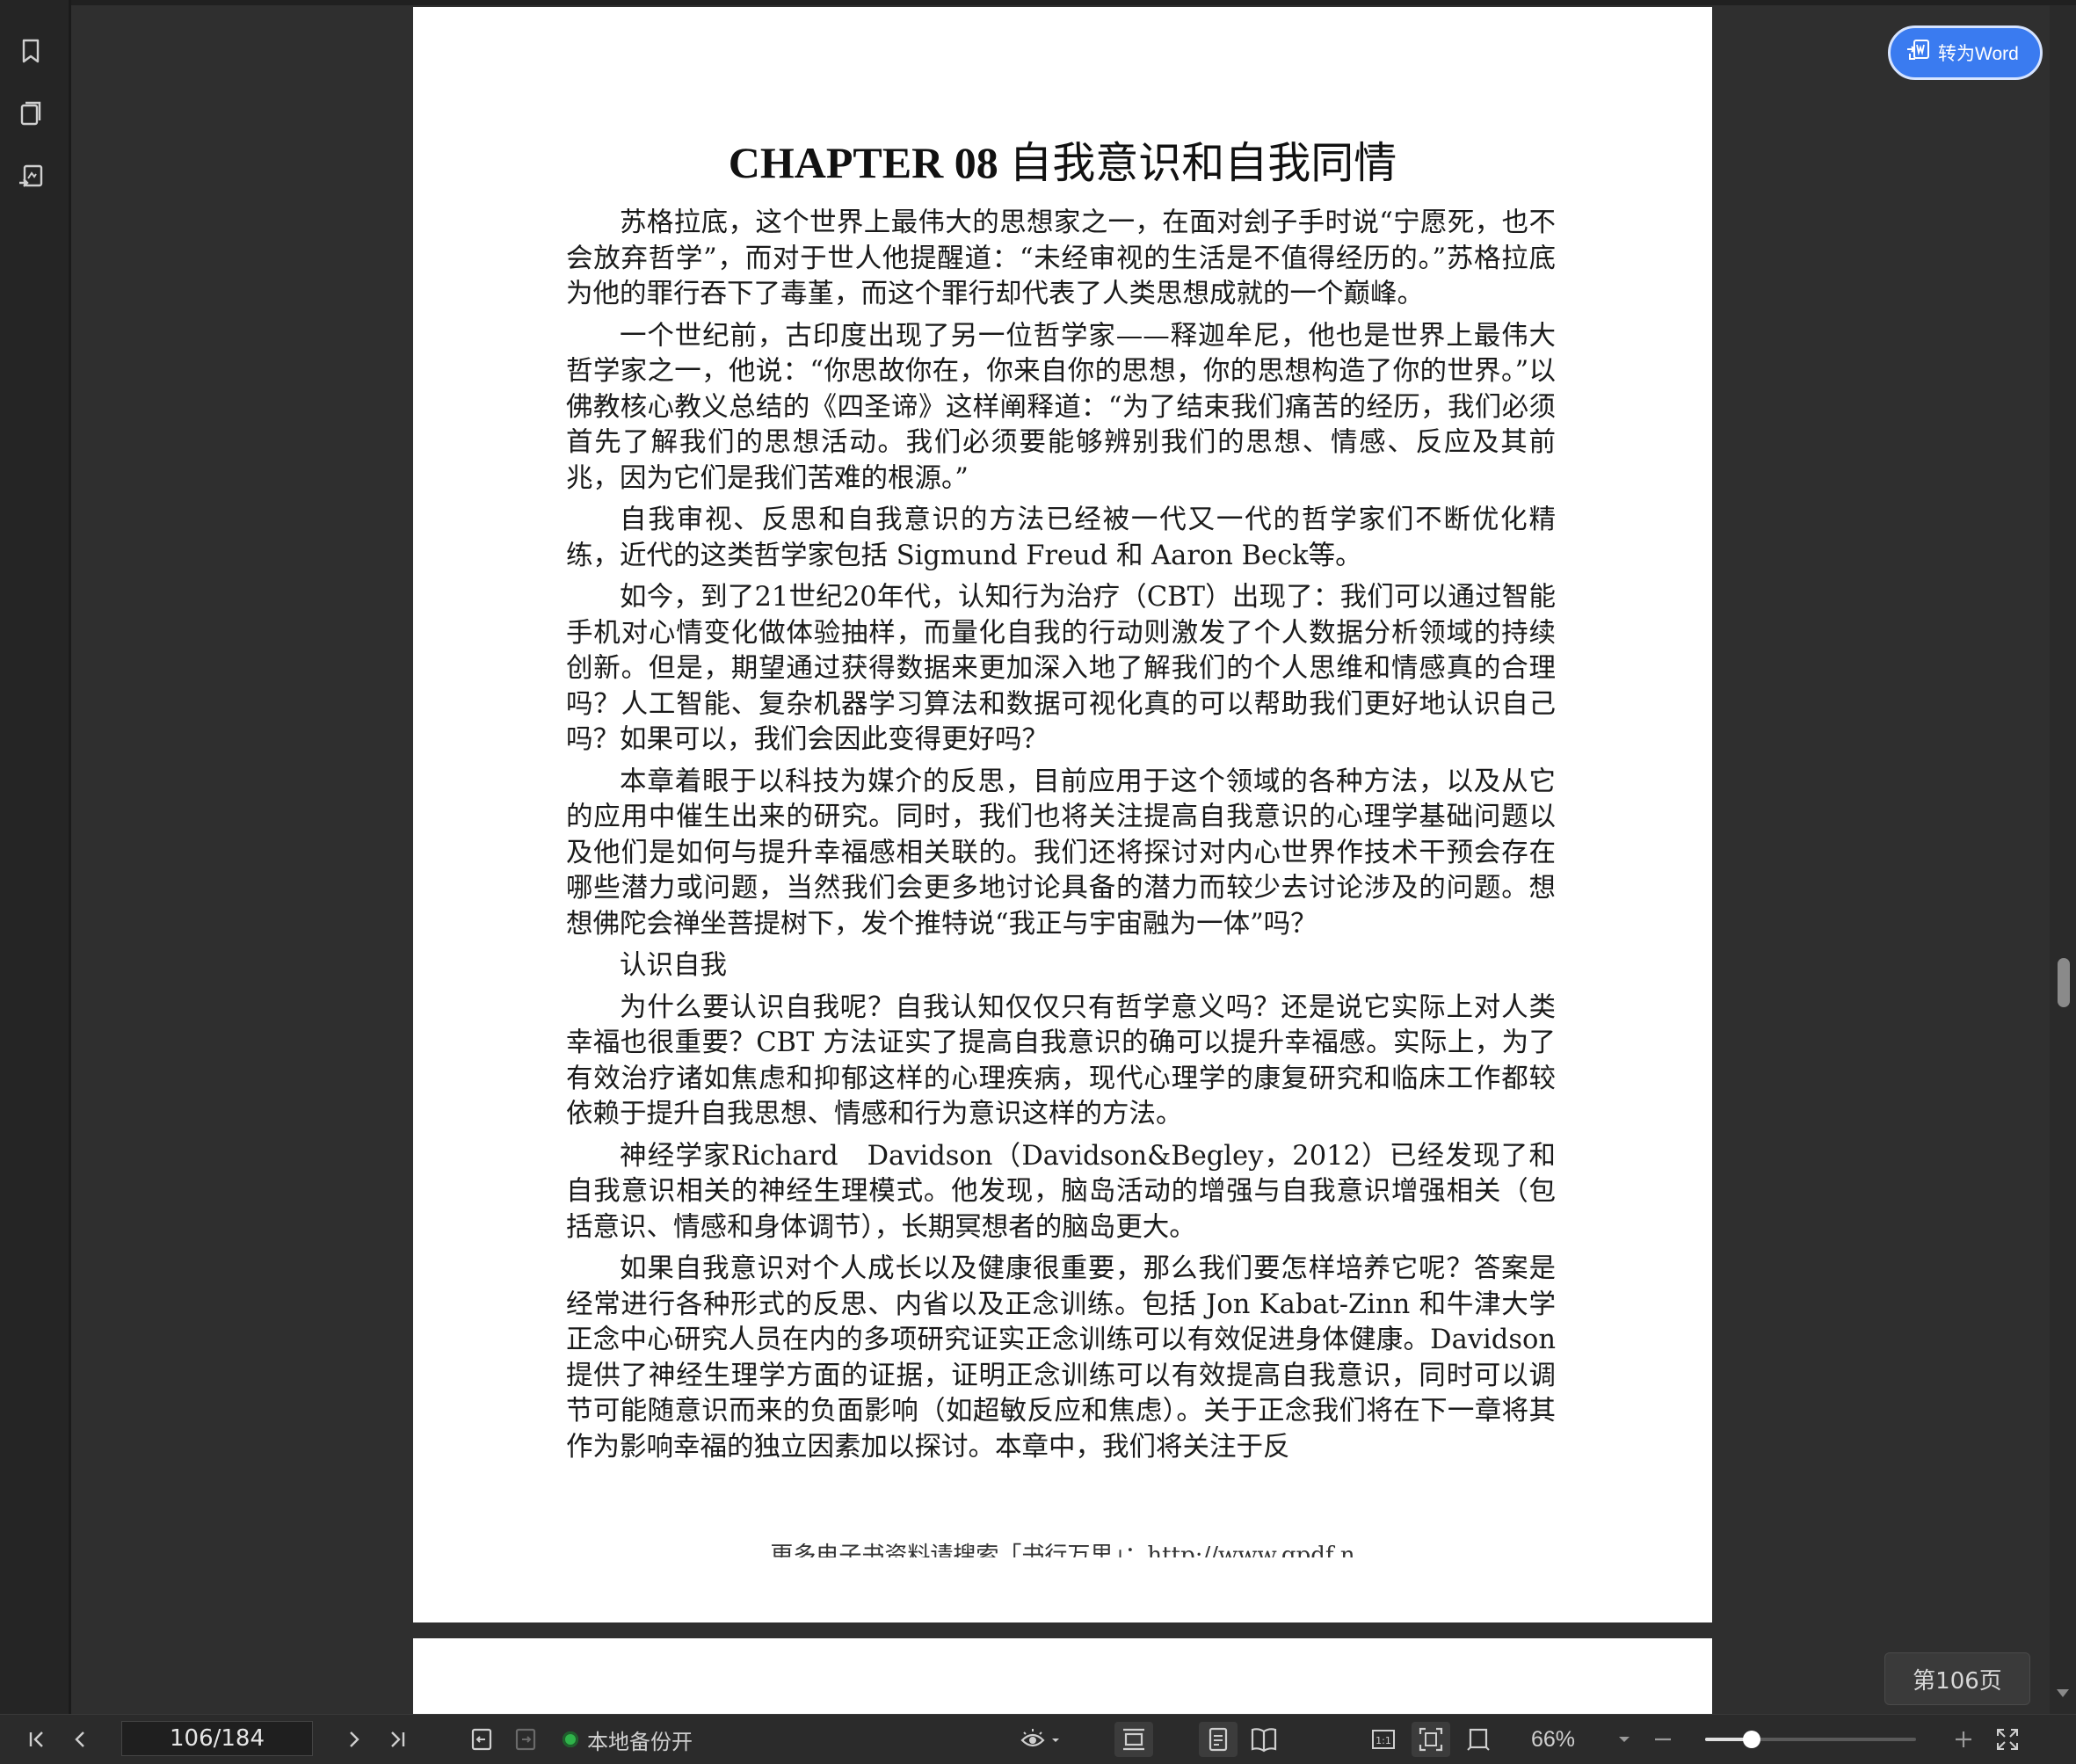 The image size is (2076, 1764). I want to click on convert-to-word-label: 转为Word, so click(1979, 54).